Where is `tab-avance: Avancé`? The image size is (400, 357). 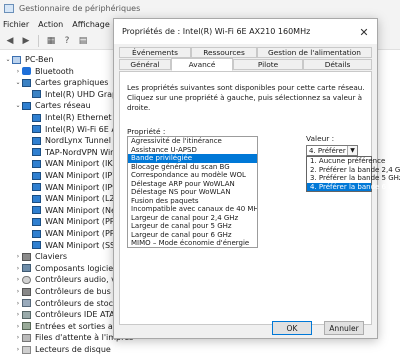 tab-avance: Avancé is located at coordinates (202, 64).